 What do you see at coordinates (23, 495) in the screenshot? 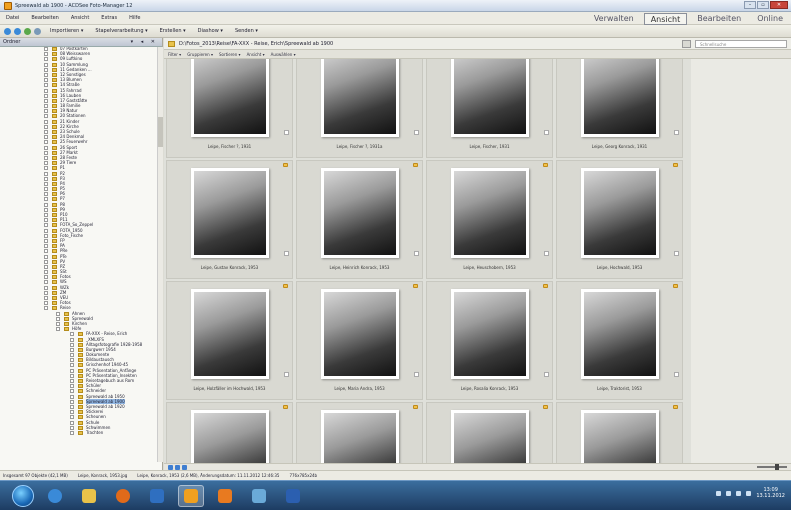
I see `start-button` at bounding box center [23, 495].